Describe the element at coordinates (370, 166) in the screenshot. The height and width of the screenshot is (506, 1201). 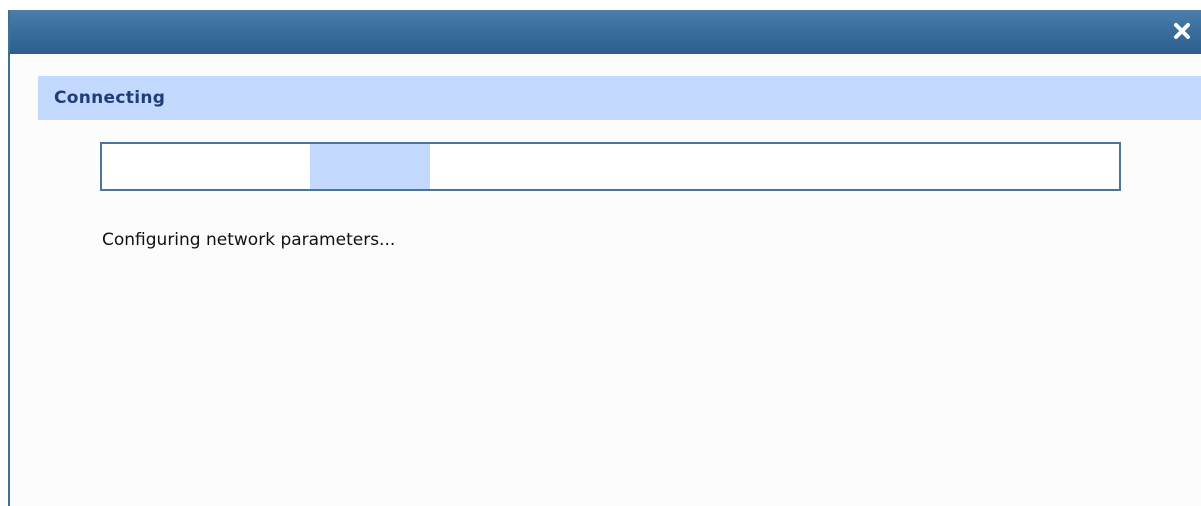
I see `progress-bar-chunk` at that location.